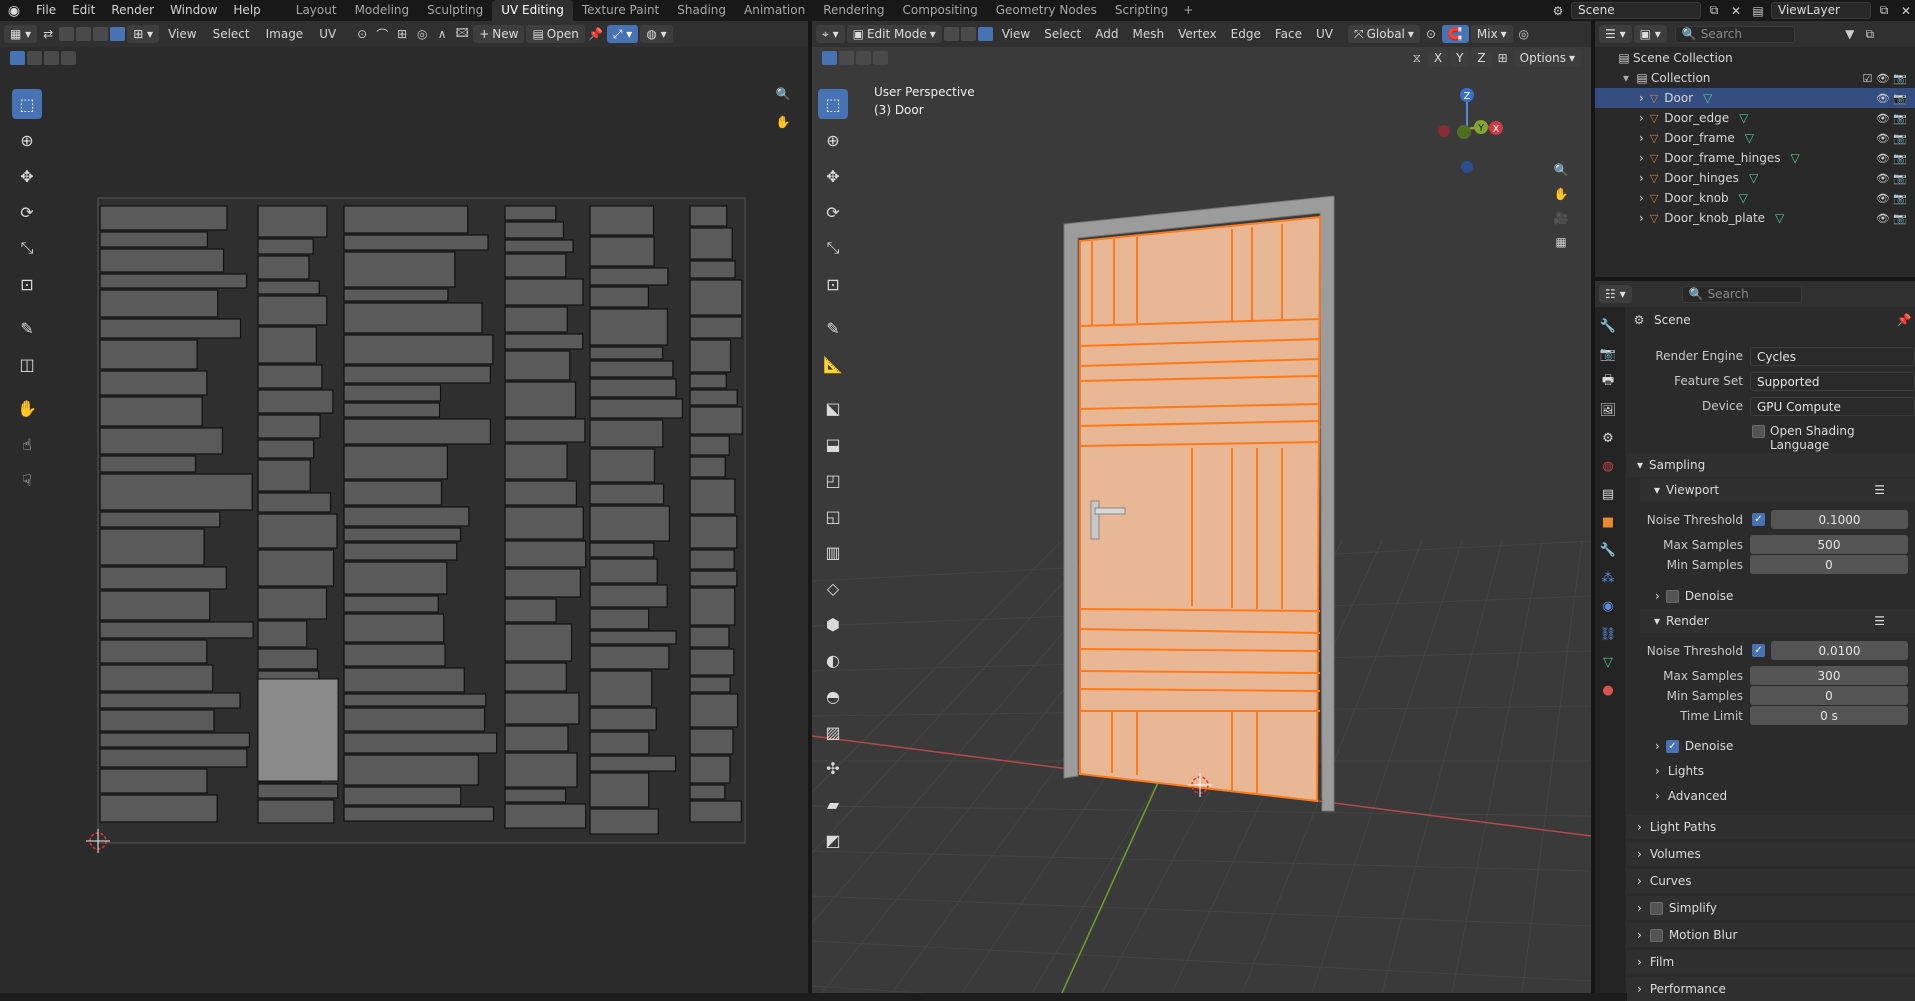  What do you see at coordinates (833, 444) in the screenshot?
I see `extrude-tool-icon: ⬓` at bounding box center [833, 444].